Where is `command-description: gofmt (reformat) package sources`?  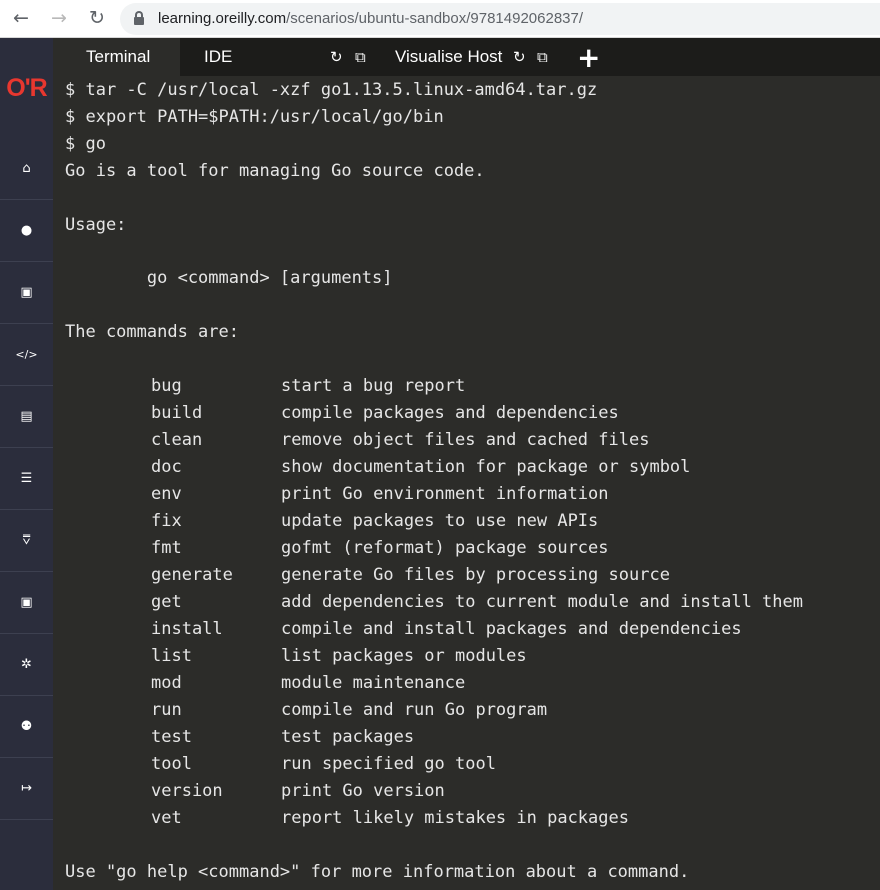
command-description: gofmt (reformat) package sources is located at coordinates (445, 548).